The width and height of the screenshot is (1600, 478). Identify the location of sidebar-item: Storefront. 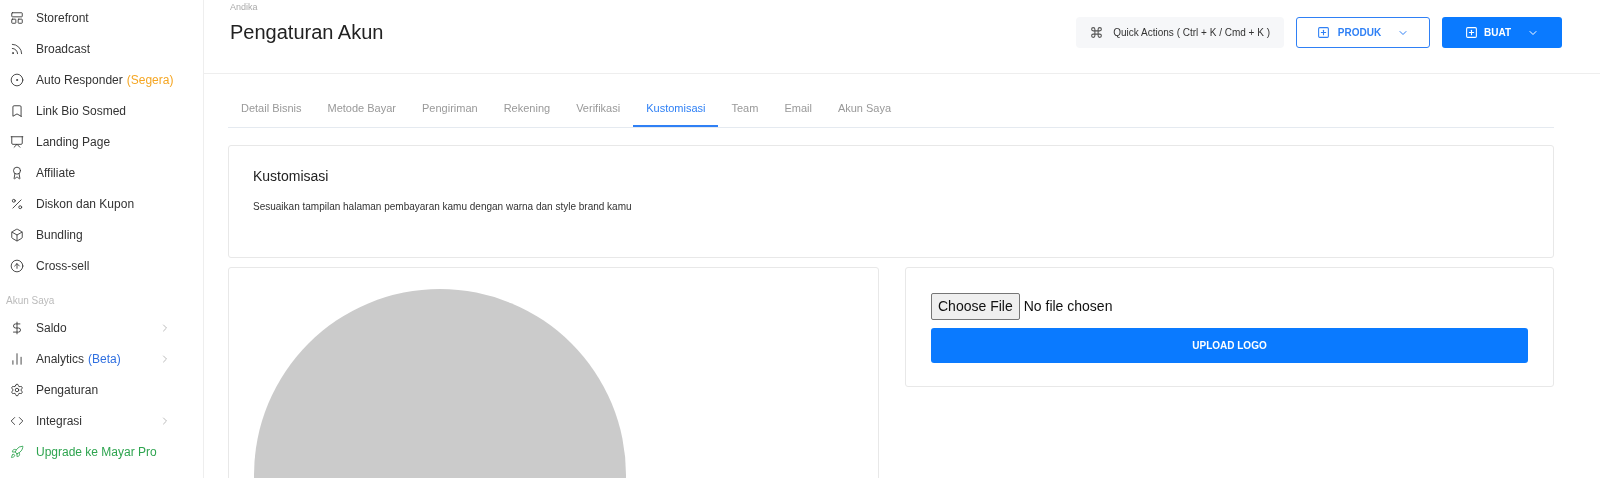
(103, 17).